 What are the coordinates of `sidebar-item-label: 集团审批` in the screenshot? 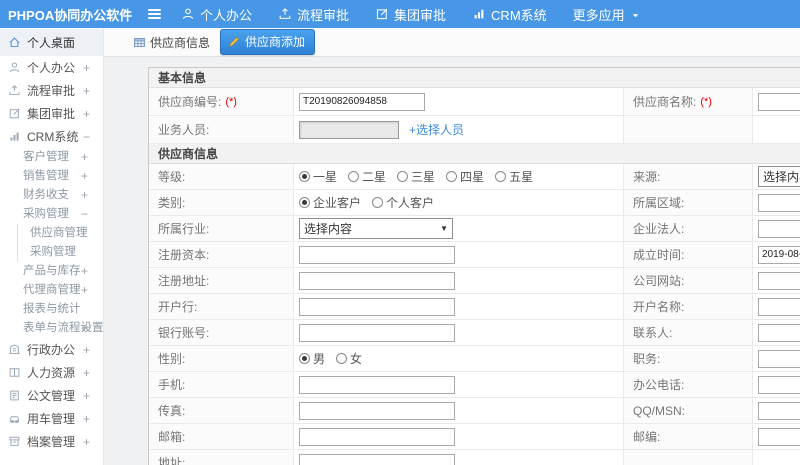 It's located at (51, 114).